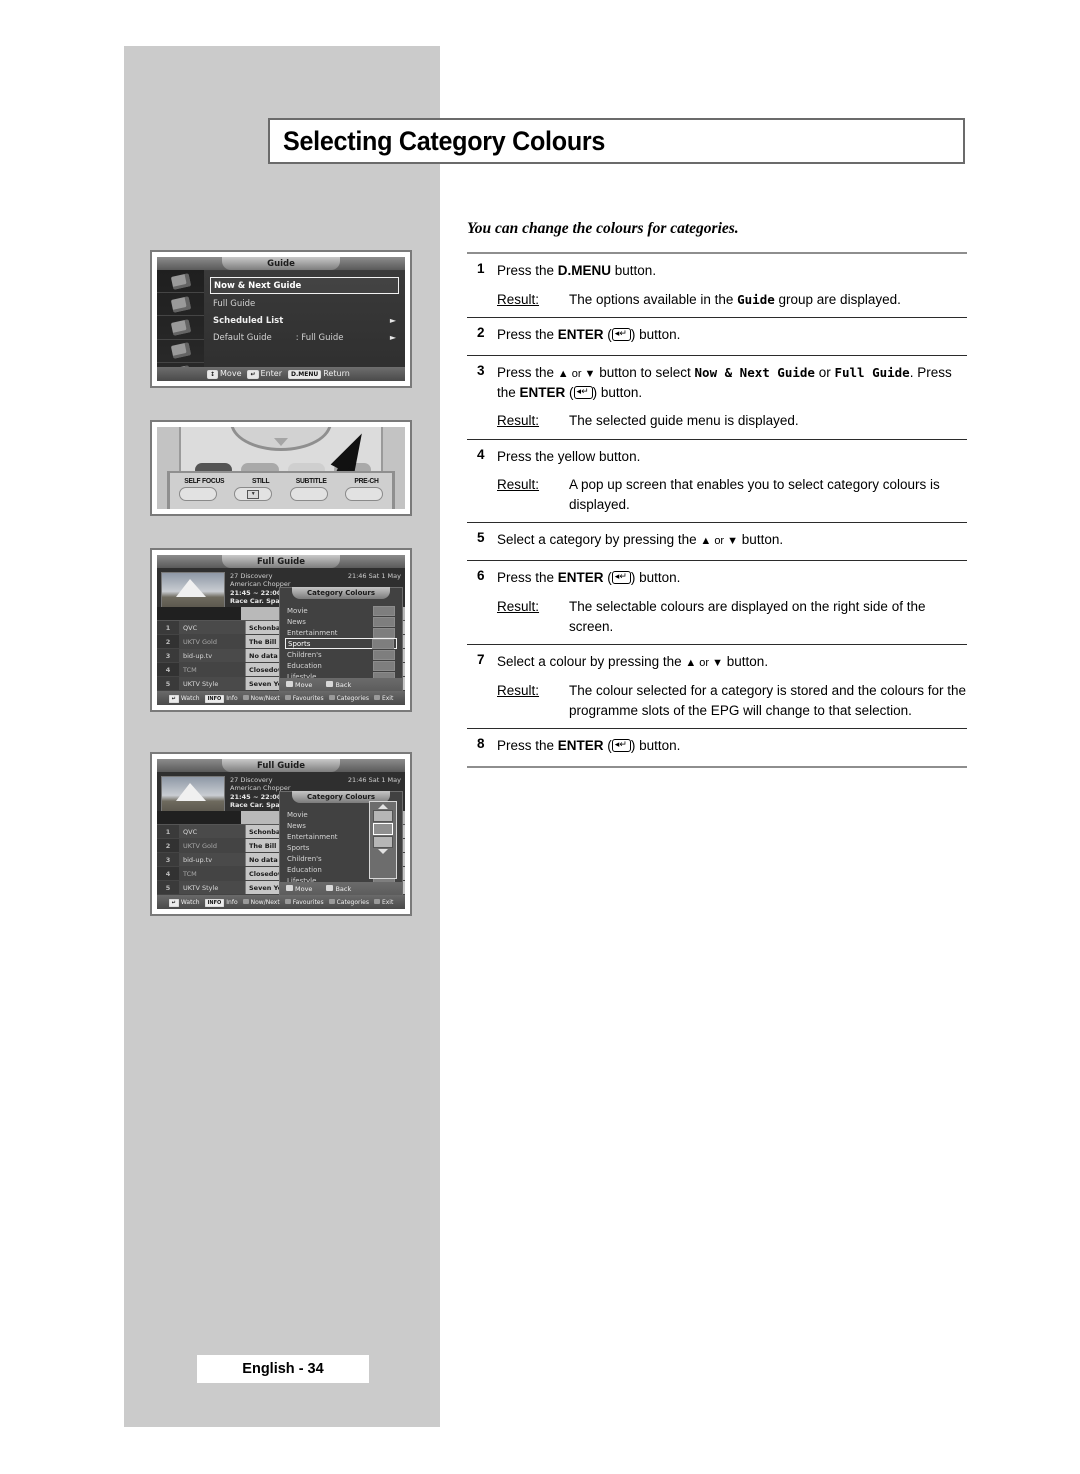 This screenshot has height=1474, width=1080. Describe the element at coordinates (299, 685) in the screenshot. I see `legend-move: Move` at that location.